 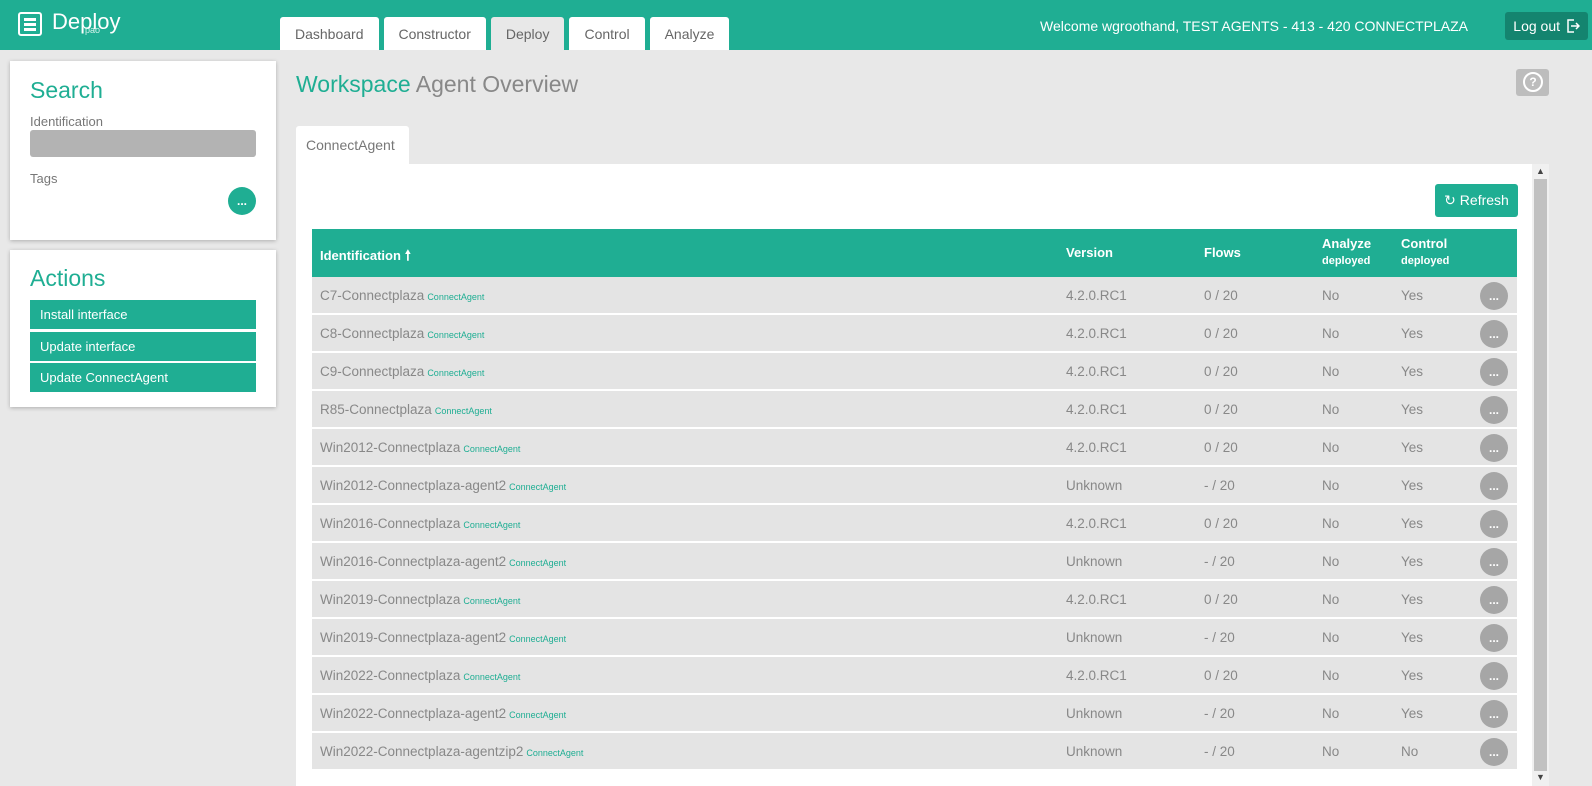 What do you see at coordinates (407, 255) in the screenshot?
I see `arrow-up-icon: 🠕` at bounding box center [407, 255].